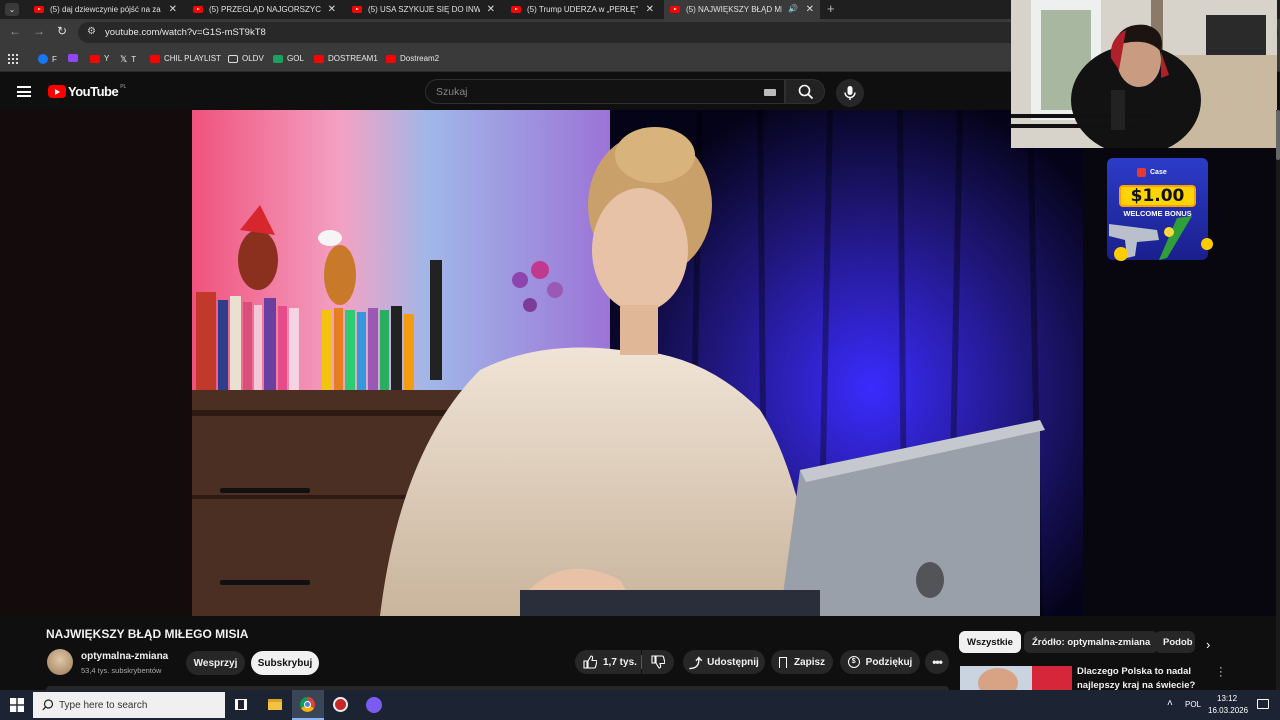 The width and height of the screenshot is (1280, 720). I want to click on chip-source: Źródło: optymalna-zmiana, so click(1091, 642).